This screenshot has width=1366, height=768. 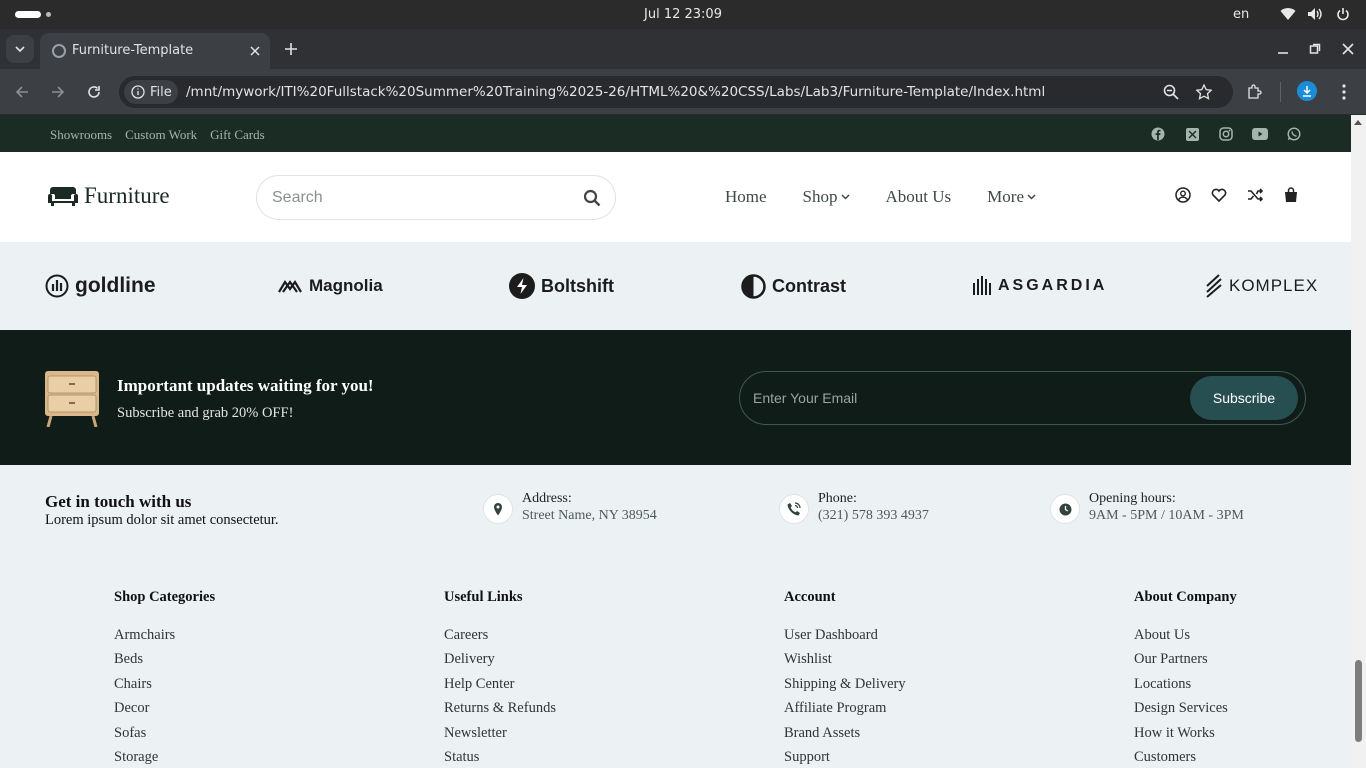 I want to click on brand-logo-goldline: goldline, so click(x=100, y=286).